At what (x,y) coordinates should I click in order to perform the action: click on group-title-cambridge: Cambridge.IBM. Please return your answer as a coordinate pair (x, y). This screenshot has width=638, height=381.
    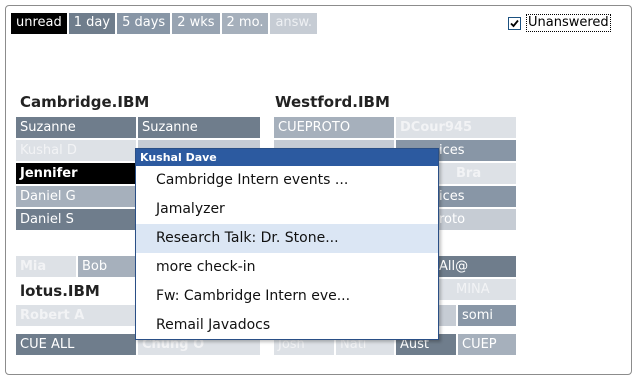
    Looking at the image, I should click on (85, 102).